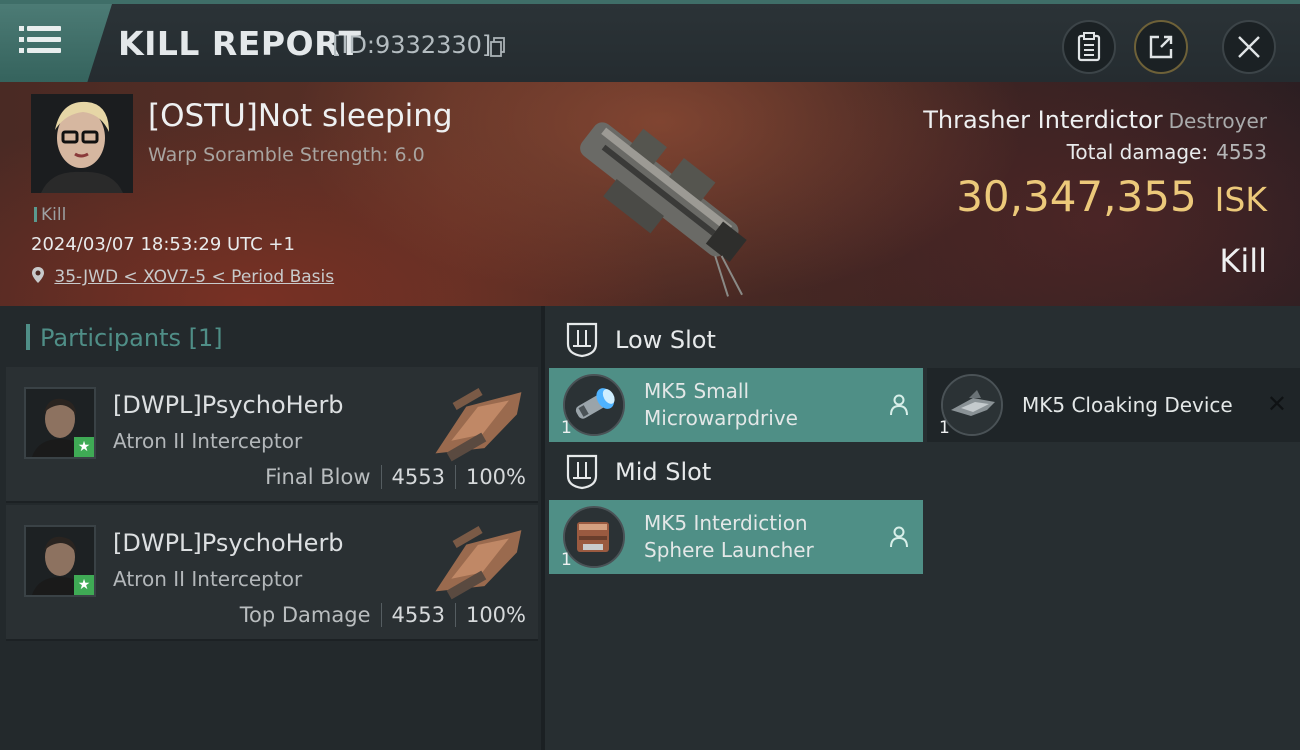  What do you see at coordinates (663, 209) in the screenshot?
I see `victim-ship-image` at bounding box center [663, 209].